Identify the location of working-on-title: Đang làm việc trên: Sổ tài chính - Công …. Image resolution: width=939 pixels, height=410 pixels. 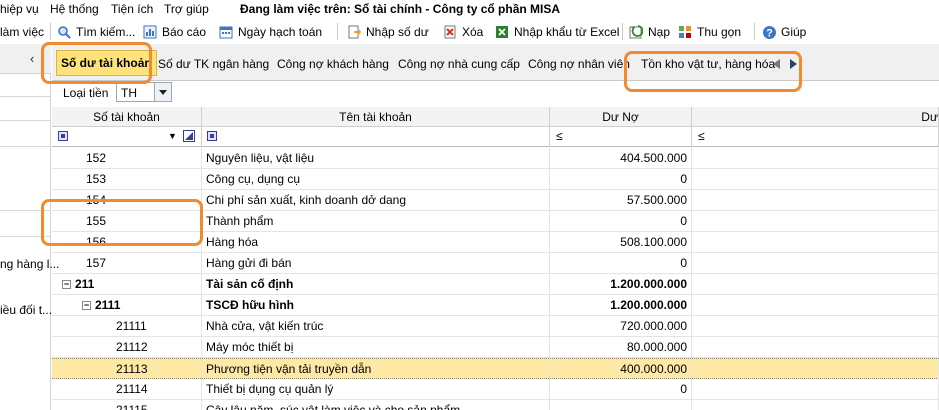
(400, 9).